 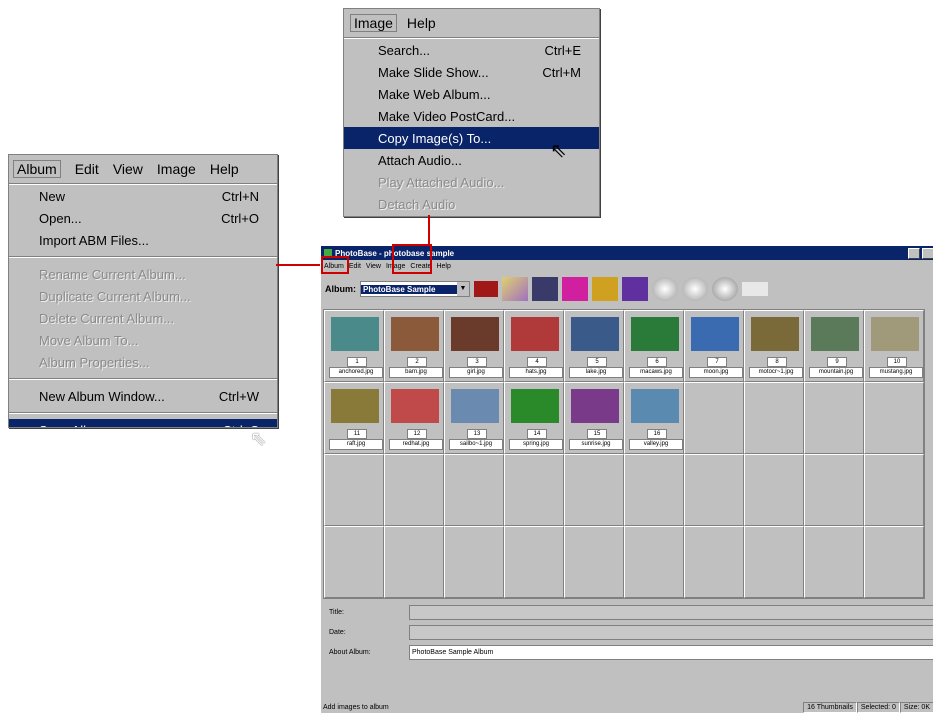 I want to click on date-row: Date:, so click(x=627, y=632).